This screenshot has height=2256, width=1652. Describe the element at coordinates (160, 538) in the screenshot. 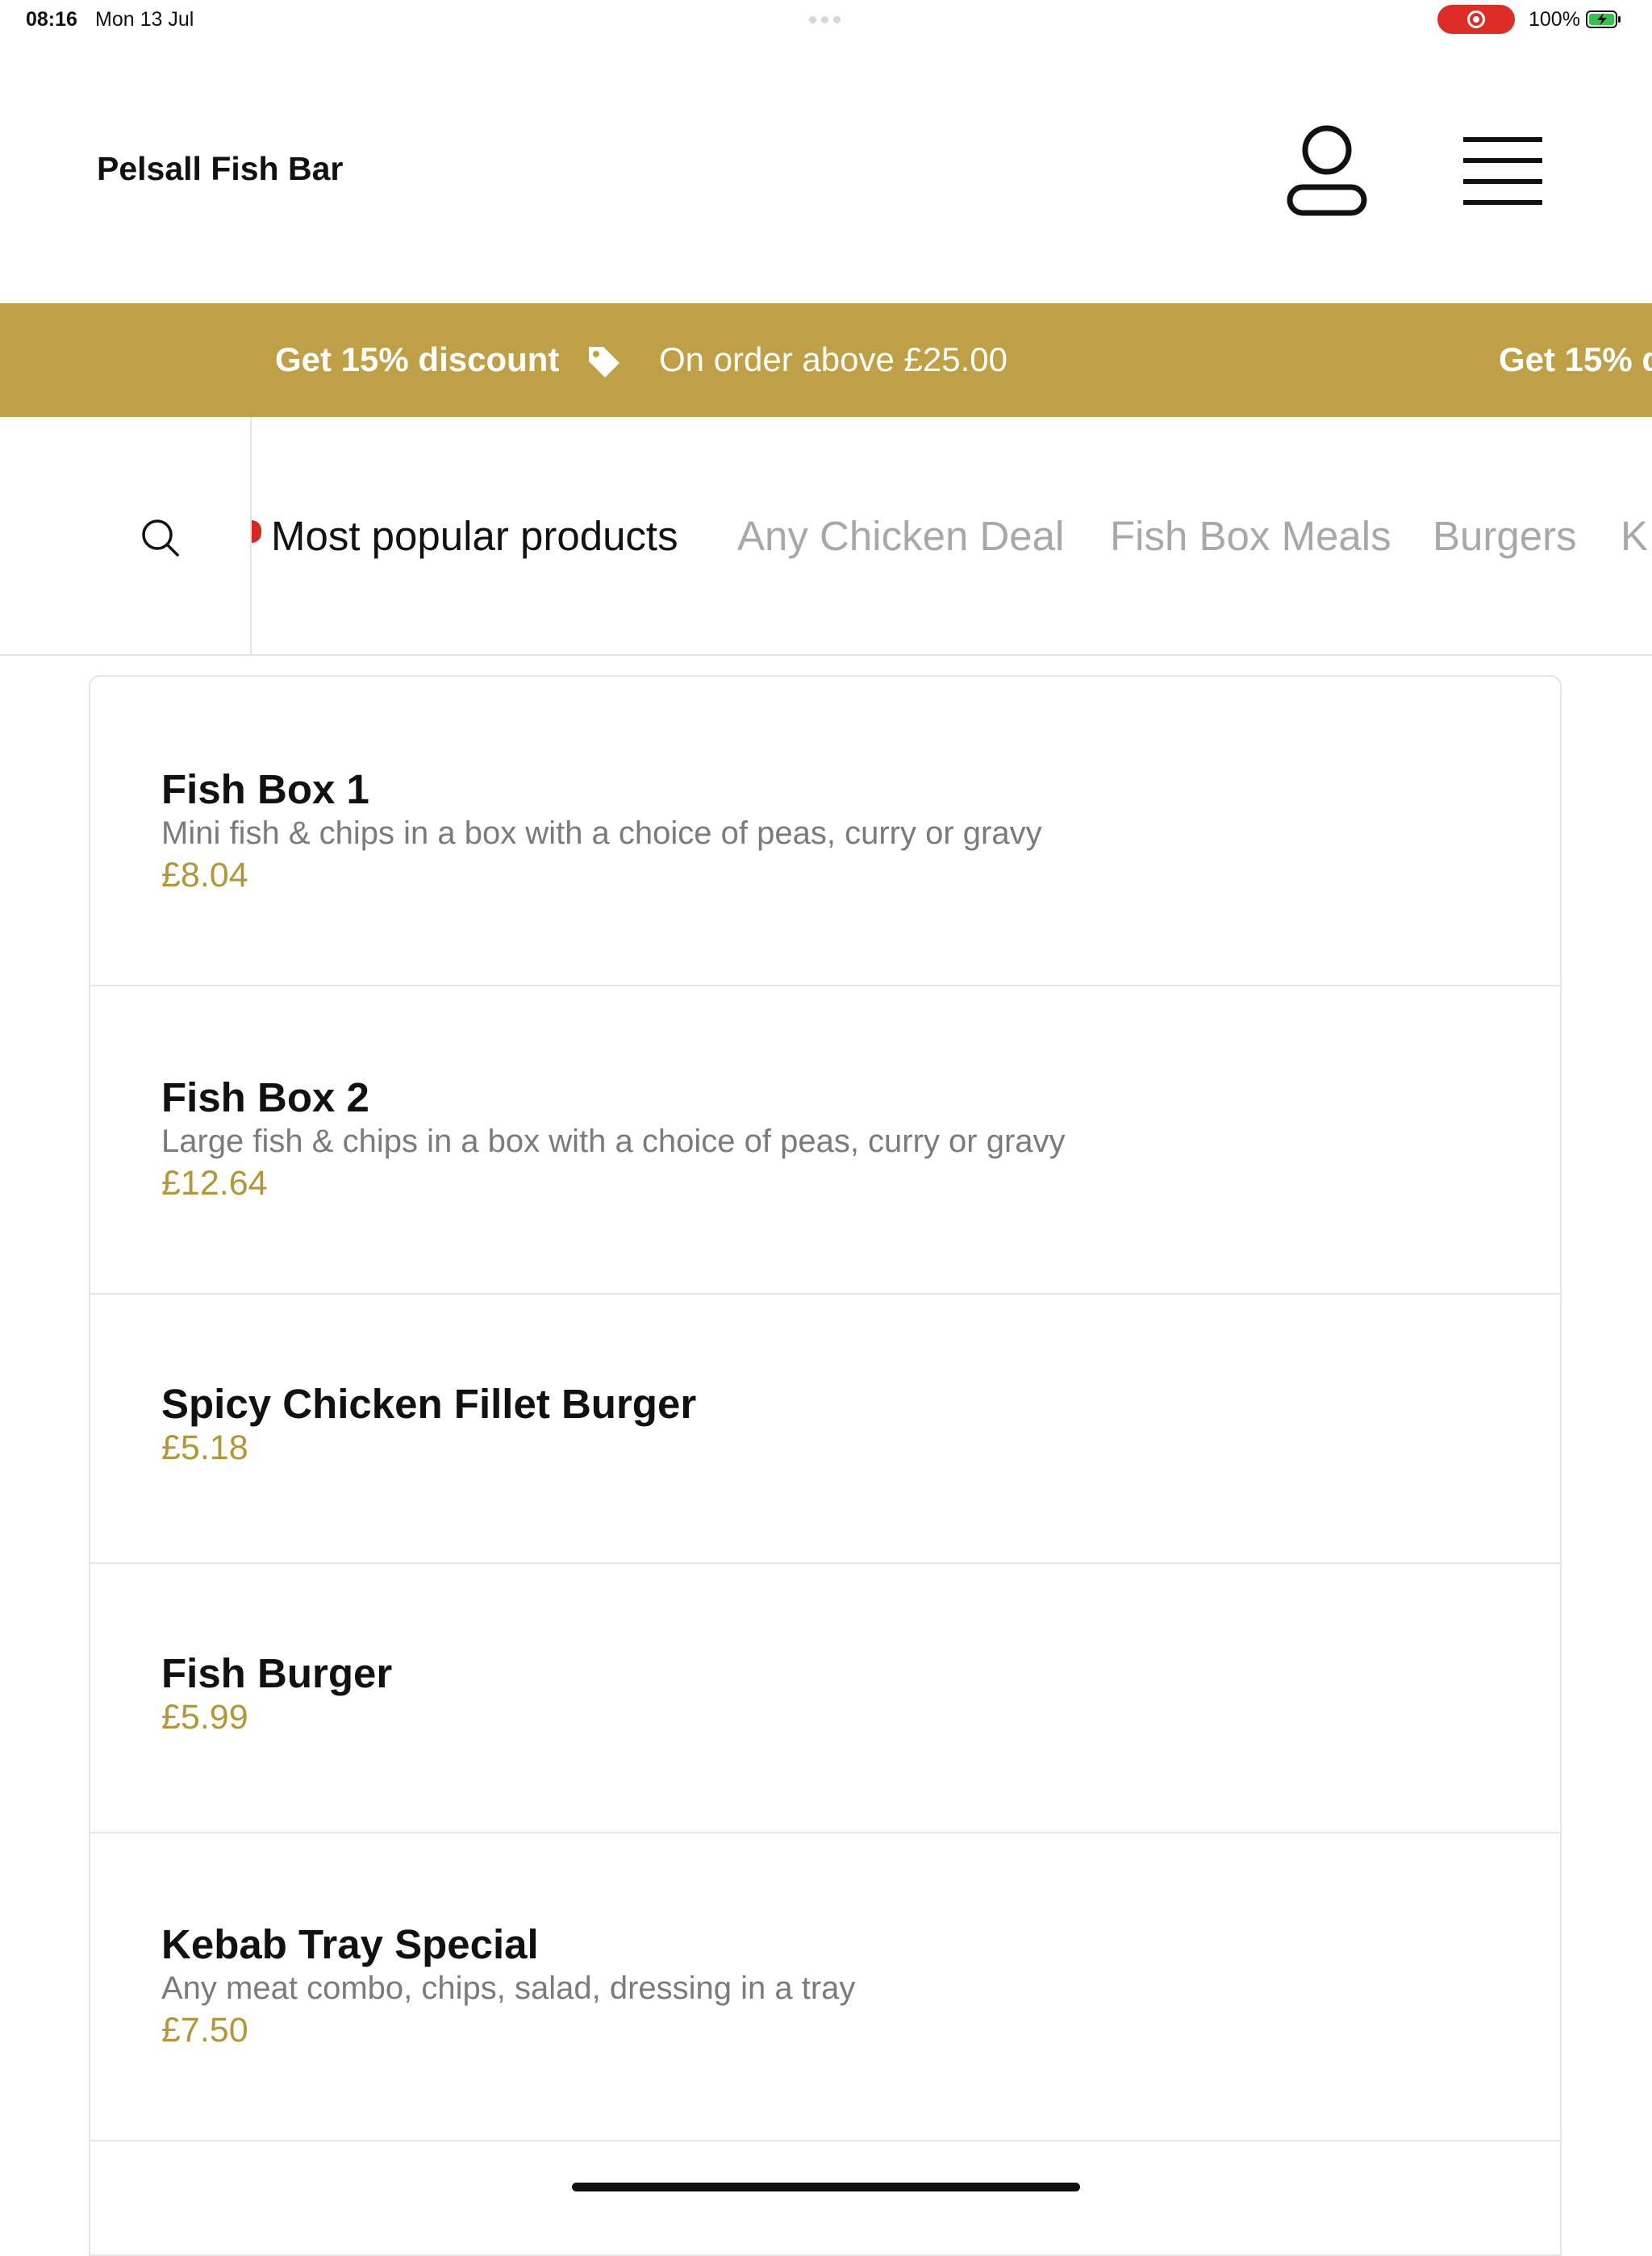

I see `search-icon` at that location.